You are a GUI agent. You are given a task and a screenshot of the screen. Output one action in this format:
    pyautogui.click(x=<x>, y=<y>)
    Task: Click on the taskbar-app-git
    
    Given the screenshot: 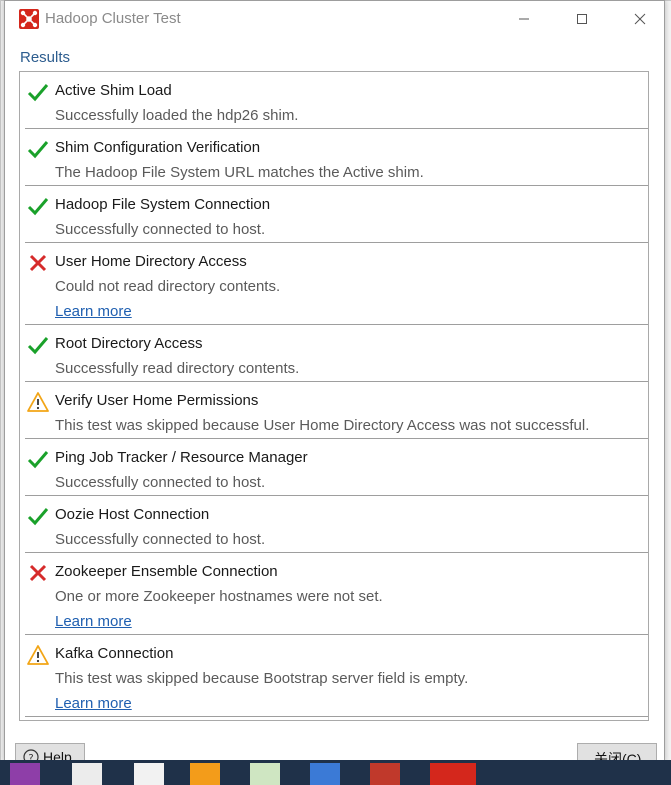 What is the action you would take?
    pyautogui.click(x=385, y=774)
    